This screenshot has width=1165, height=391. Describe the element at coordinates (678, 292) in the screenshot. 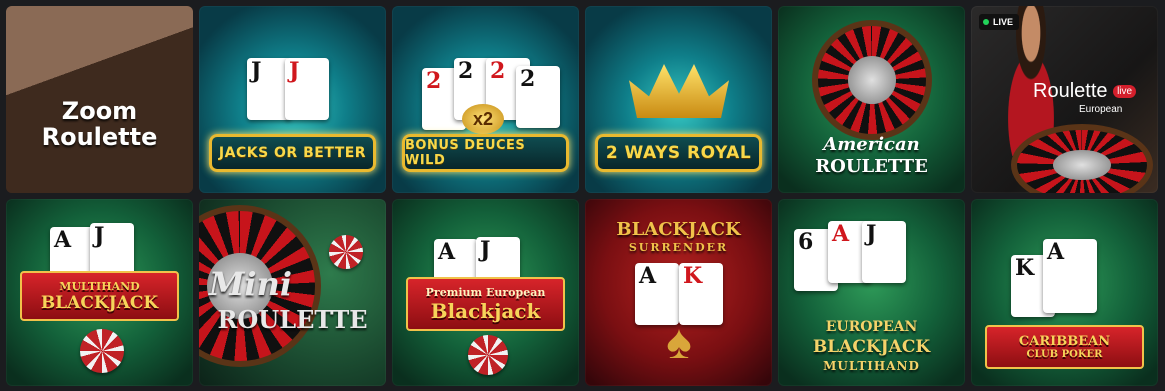

I see `game-tile-blackjack-surrender: BLACKJACK SURRENDER A K ♠` at that location.